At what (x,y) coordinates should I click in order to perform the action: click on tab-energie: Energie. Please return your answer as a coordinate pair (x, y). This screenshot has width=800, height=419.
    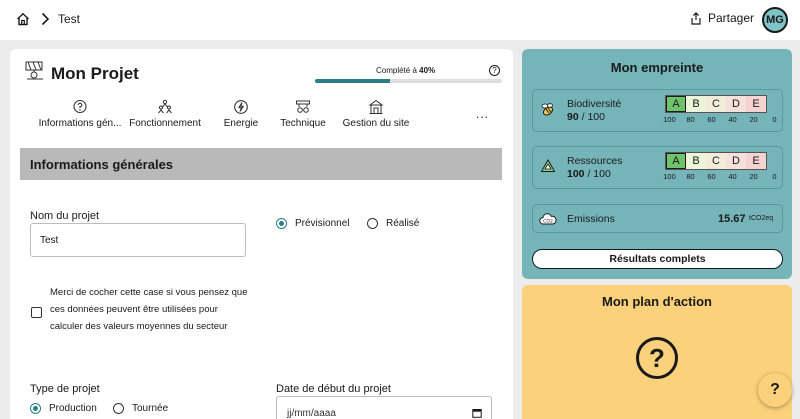
    Looking at the image, I should click on (241, 114).